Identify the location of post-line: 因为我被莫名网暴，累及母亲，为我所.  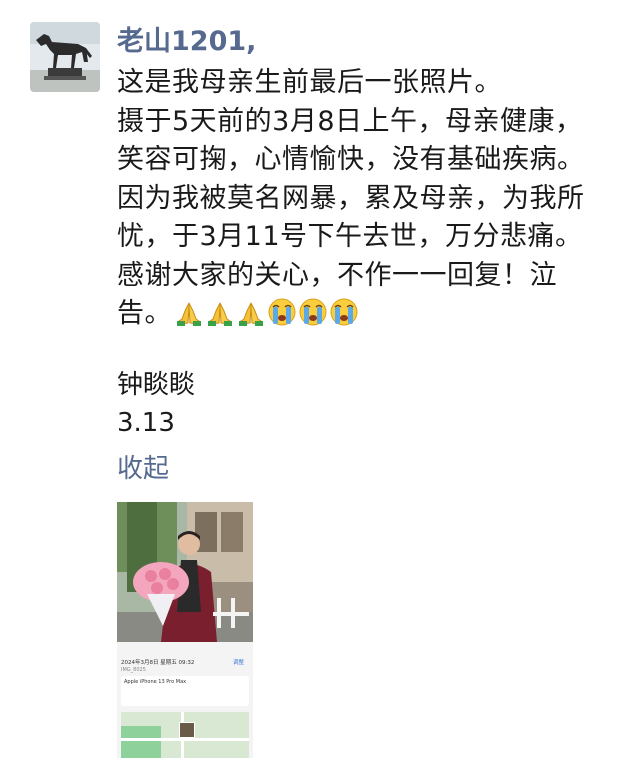
(351, 198).